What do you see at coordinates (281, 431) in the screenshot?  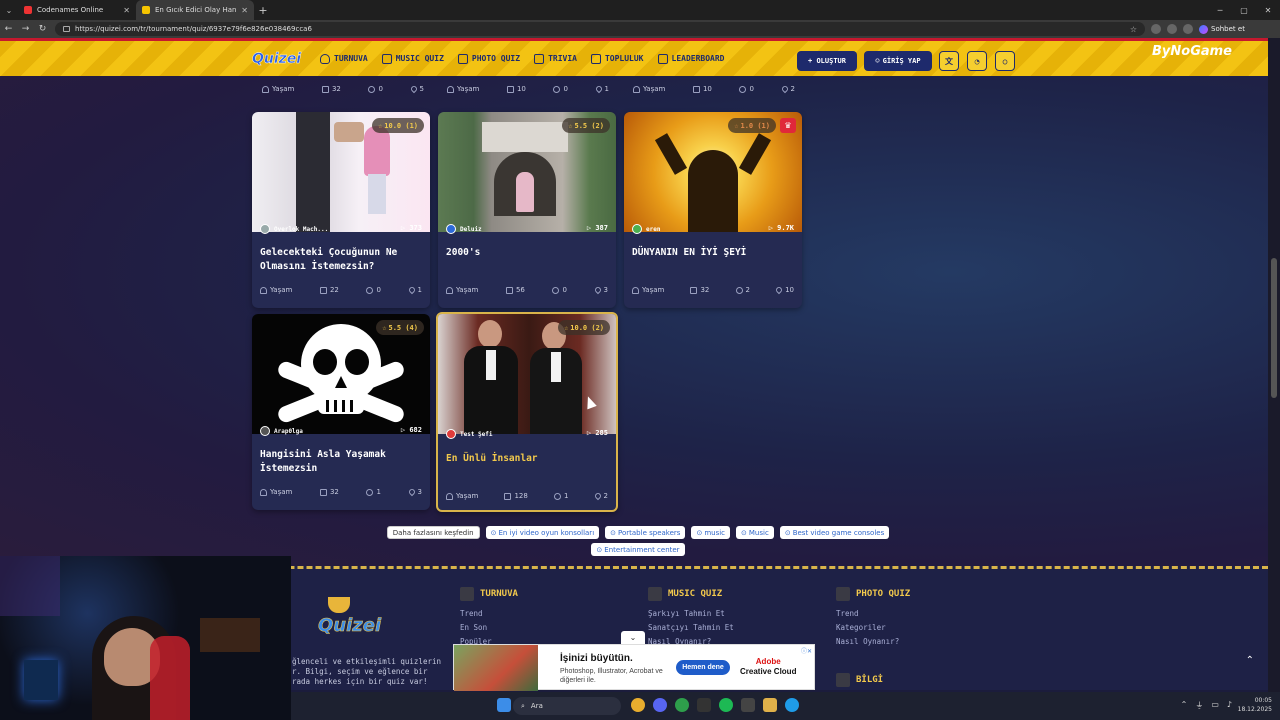 I see `author: Arap0lga` at bounding box center [281, 431].